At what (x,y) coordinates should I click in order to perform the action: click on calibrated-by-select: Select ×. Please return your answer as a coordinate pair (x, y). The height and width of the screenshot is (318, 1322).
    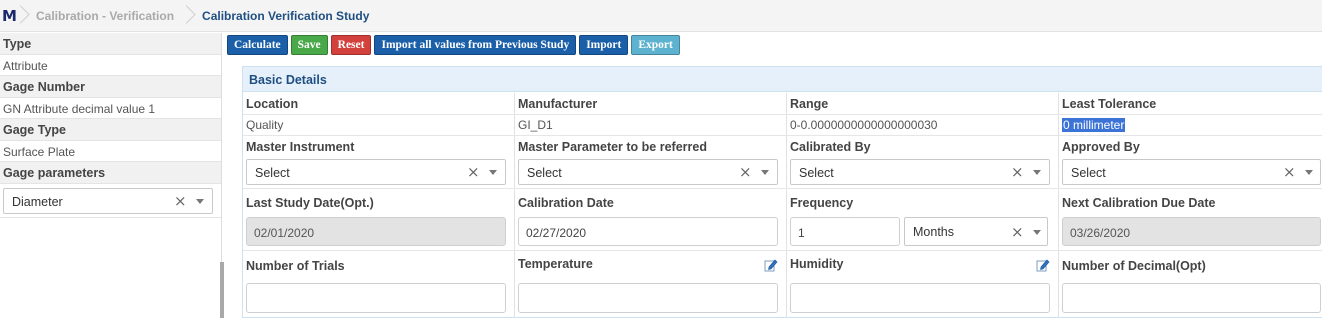
    Looking at the image, I should click on (920, 172).